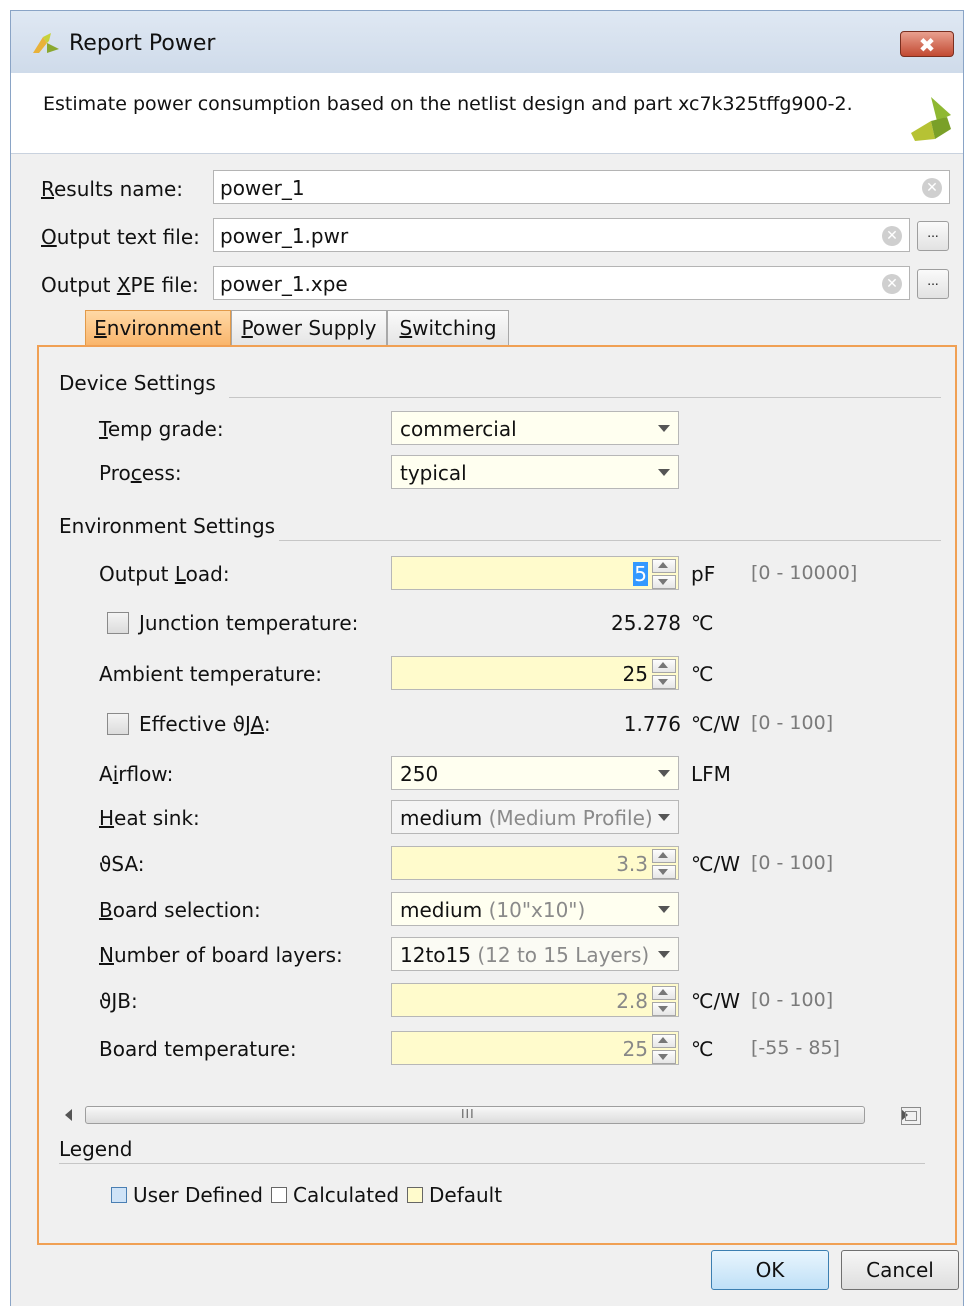 This screenshot has height=1308, width=966. Describe the element at coordinates (900, 1270) in the screenshot. I see `cancel-button: Cancel` at that location.